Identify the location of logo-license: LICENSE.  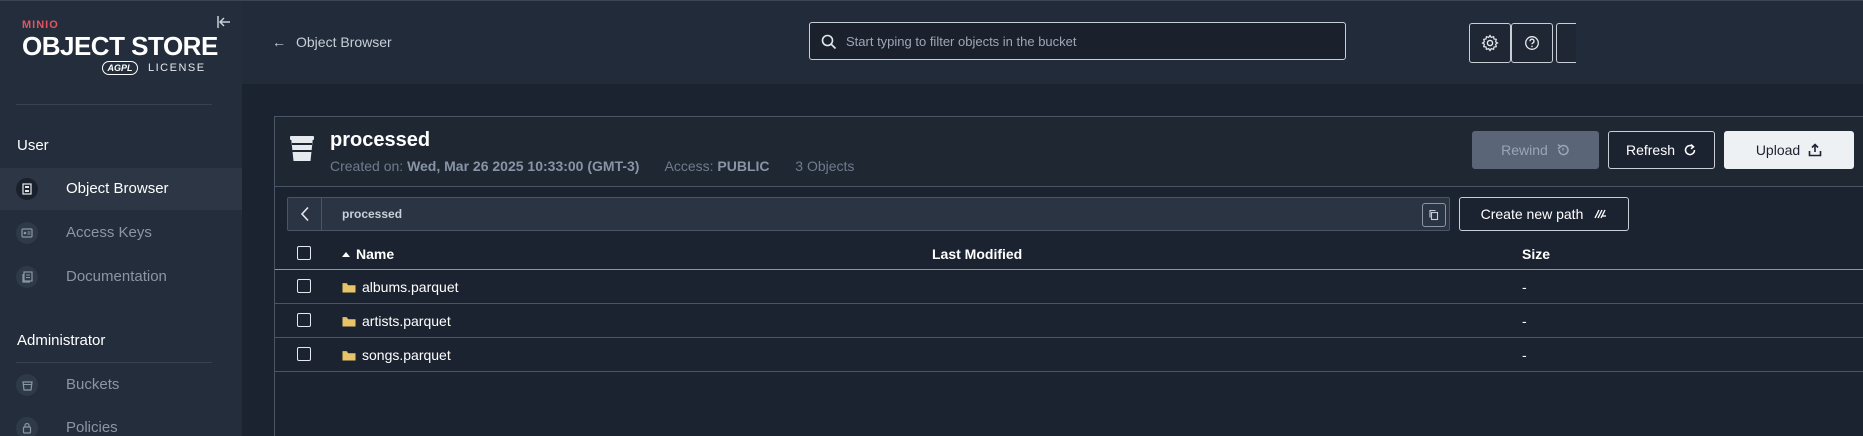
(177, 68).